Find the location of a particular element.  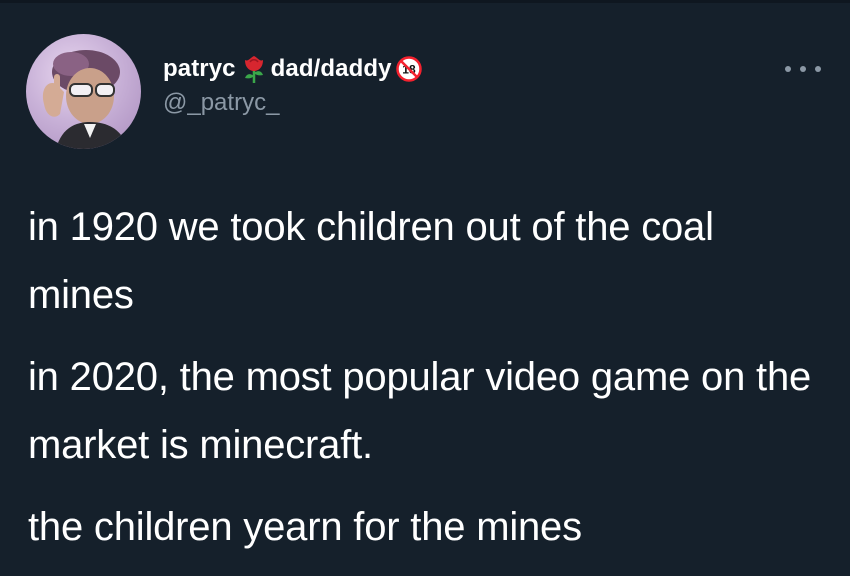

avatar is located at coordinates (83, 91).